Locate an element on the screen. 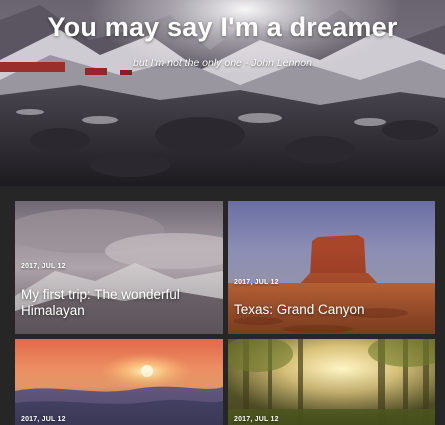 This screenshot has width=445, height=425. post-title: My first trip: The wonderful Himalayan is located at coordinates (118, 303).